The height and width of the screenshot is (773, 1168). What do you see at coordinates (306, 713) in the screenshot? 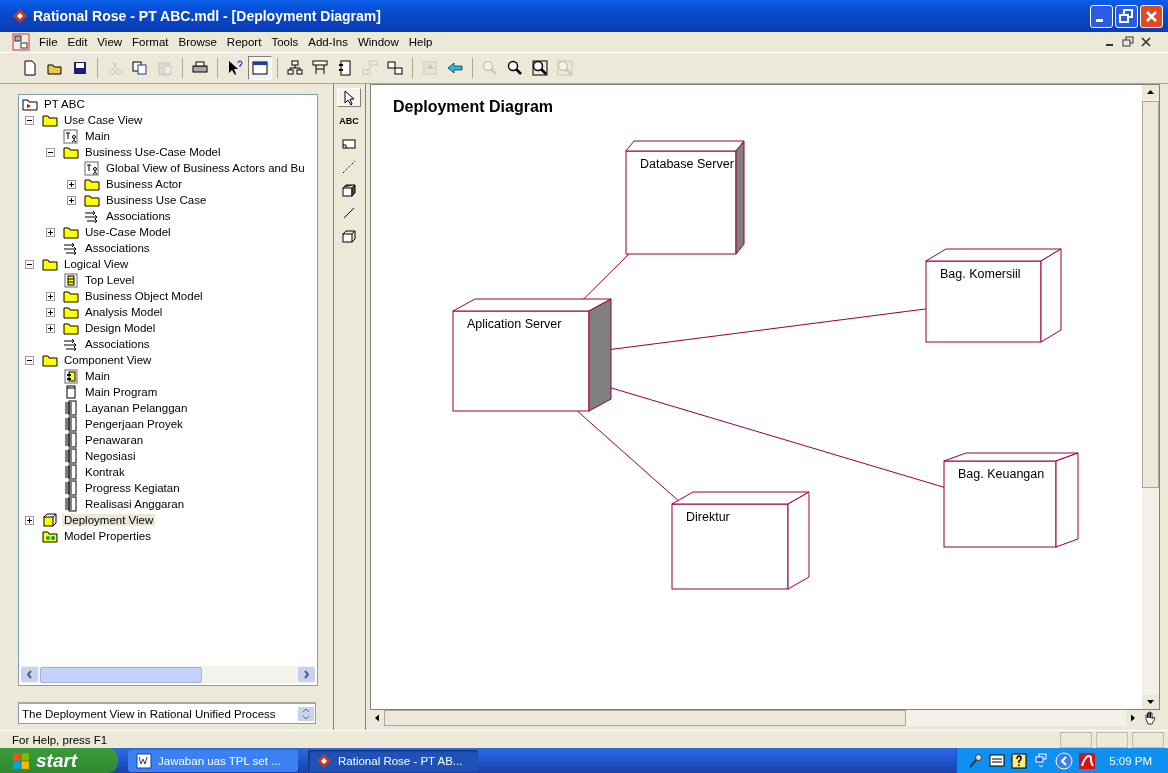
I see `spinner-icon` at bounding box center [306, 713].